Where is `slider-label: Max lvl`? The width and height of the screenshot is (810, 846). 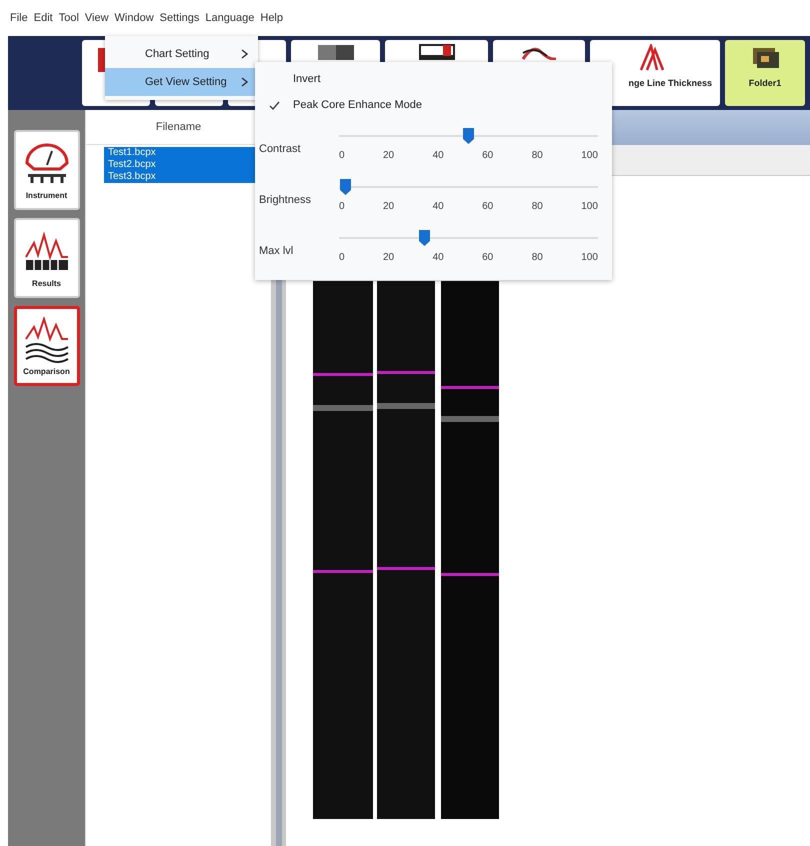 slider-label: Max lvl is located at coordinates (276, 250).